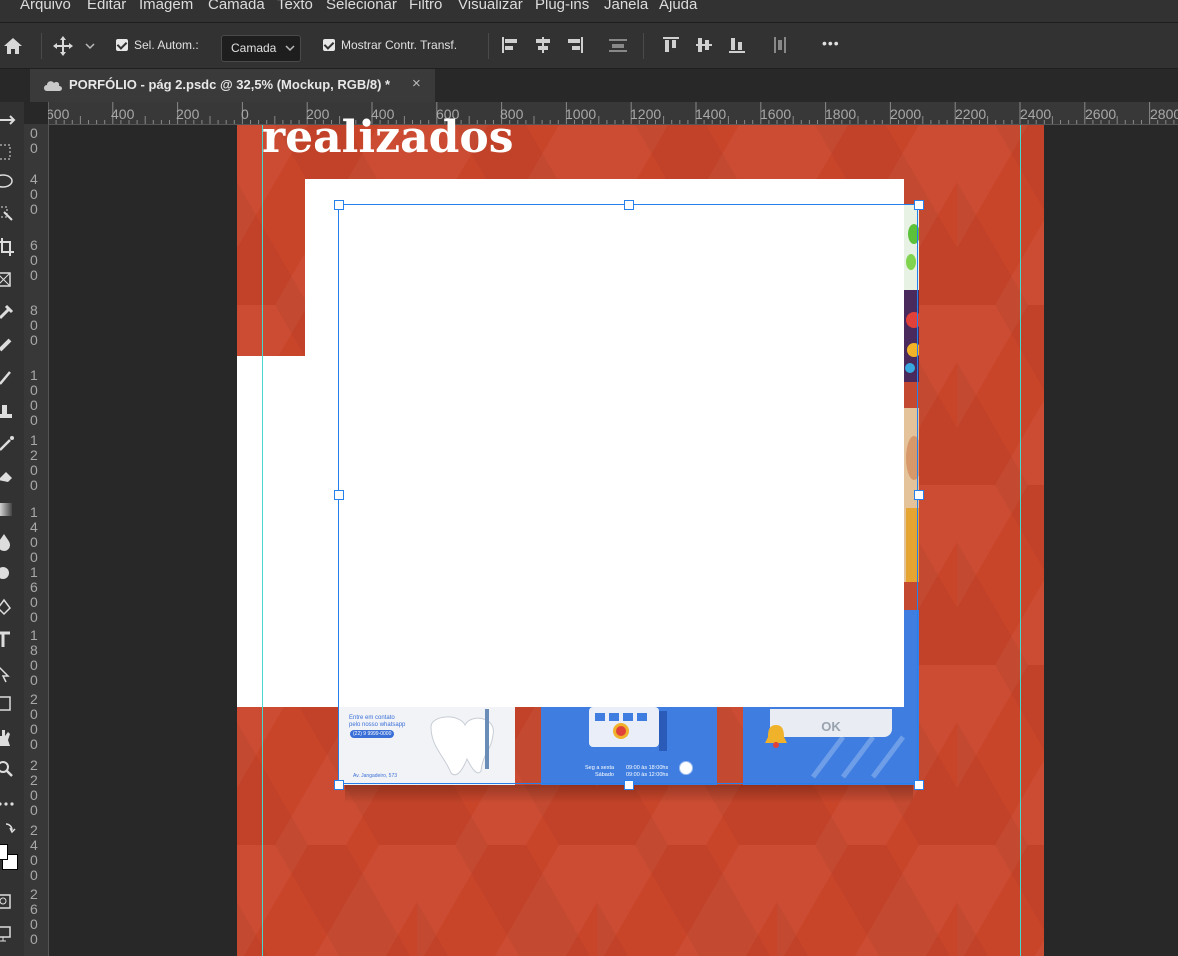 The height and width of the screenshot is (956, 1178). Describe the element at coordinates (629, 785) in the screenshot. I see `transform-handle-bottom-center` at that location.